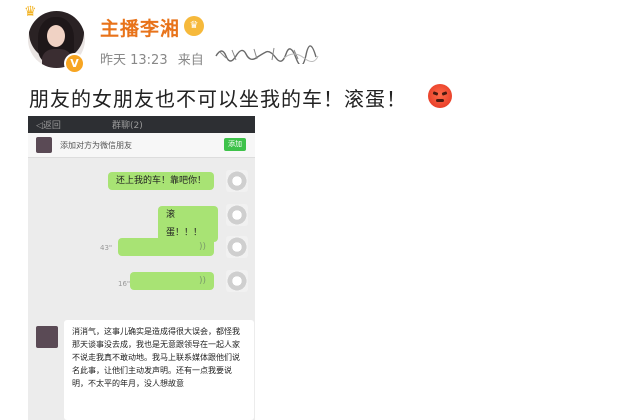 The height and width of the screenshot is (420, 641). I want to click on voice-duration: 43", so click(106, 248).